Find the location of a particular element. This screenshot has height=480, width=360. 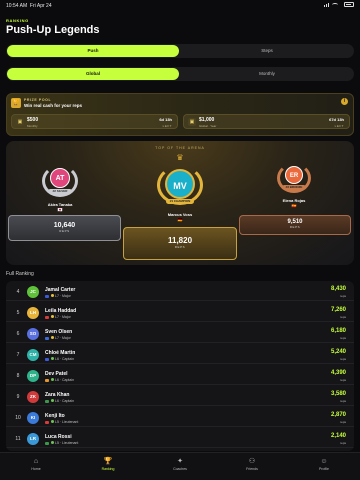

avatar: JC is located at coordinates (33, 292).